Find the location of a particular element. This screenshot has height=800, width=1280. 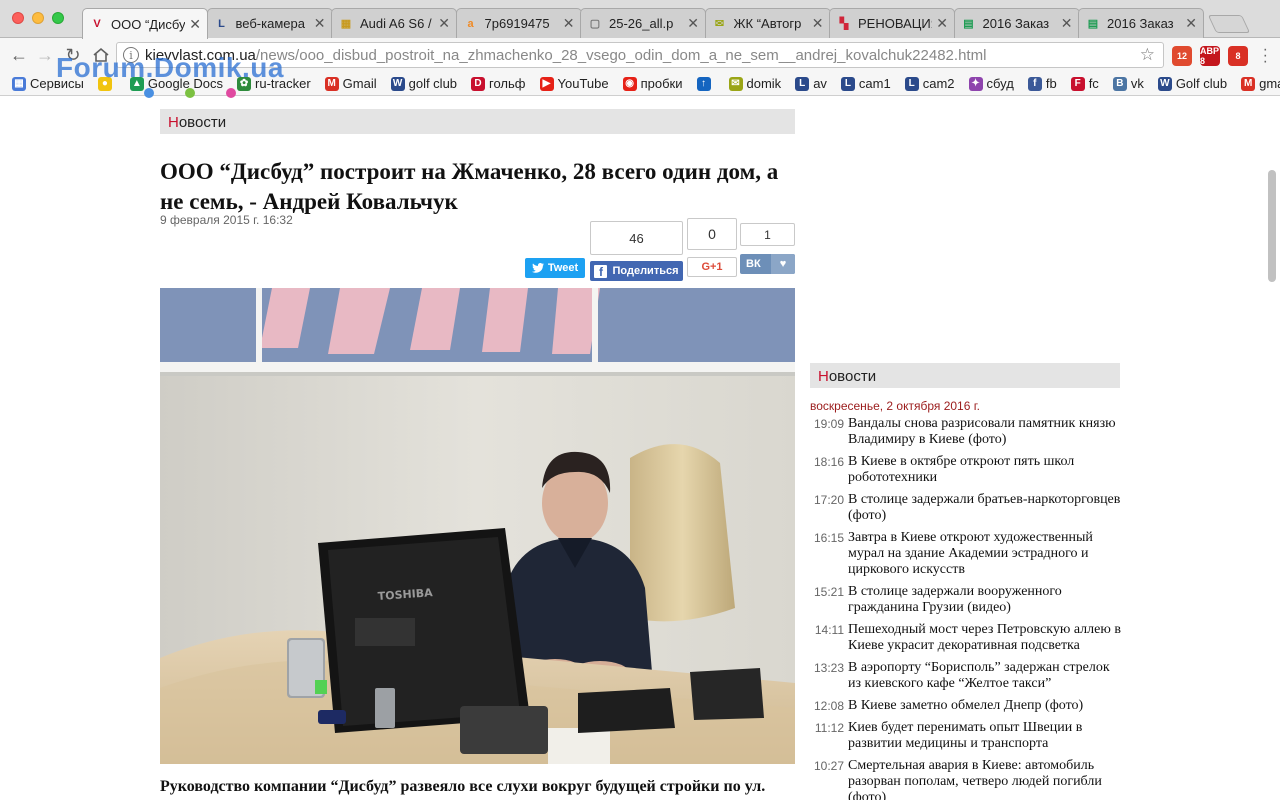

minimize-window-button is located at coordinates (38, 18).